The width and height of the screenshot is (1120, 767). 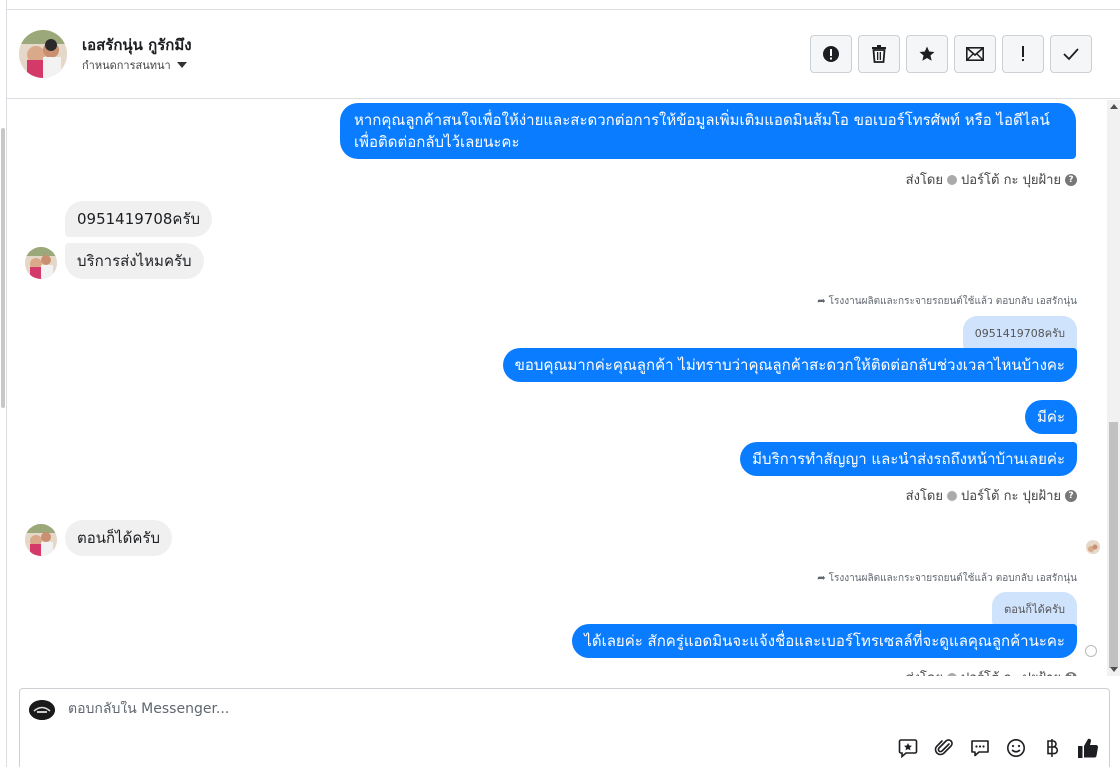 I want to click on check-icon, so click(x=1071, y=54).